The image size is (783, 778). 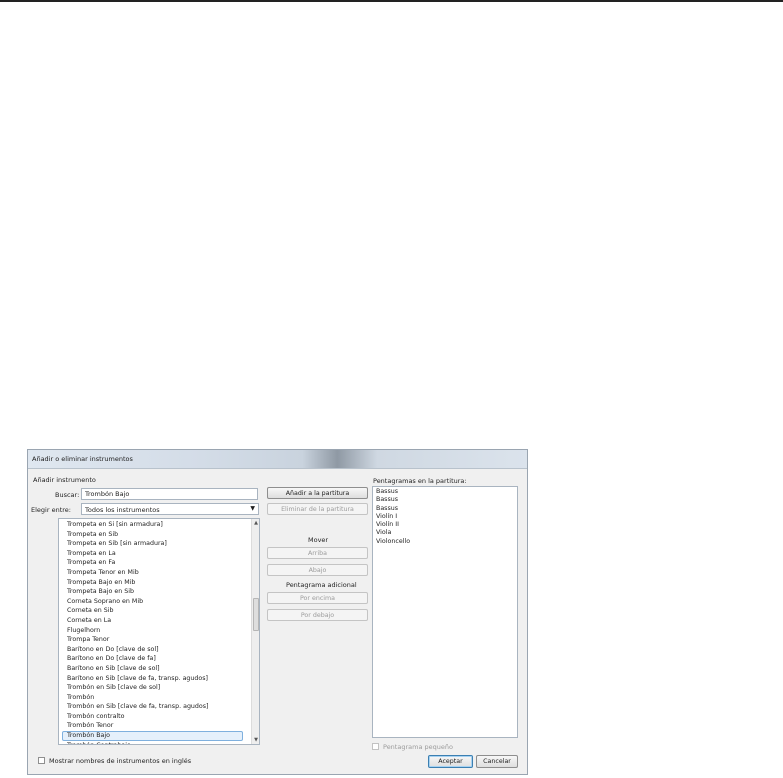 I want to click on staves-in-score-label: Pentagramas en la partitura:, so click(x=420, y=481).